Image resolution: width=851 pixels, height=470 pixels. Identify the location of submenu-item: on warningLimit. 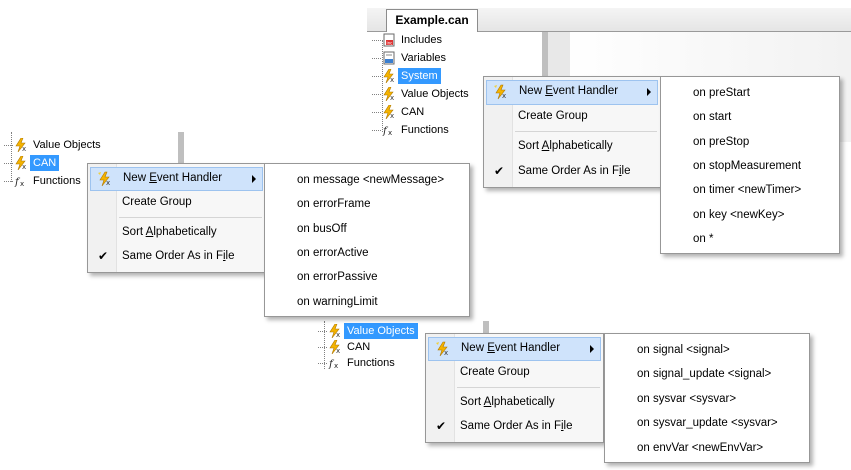
(367, 302).